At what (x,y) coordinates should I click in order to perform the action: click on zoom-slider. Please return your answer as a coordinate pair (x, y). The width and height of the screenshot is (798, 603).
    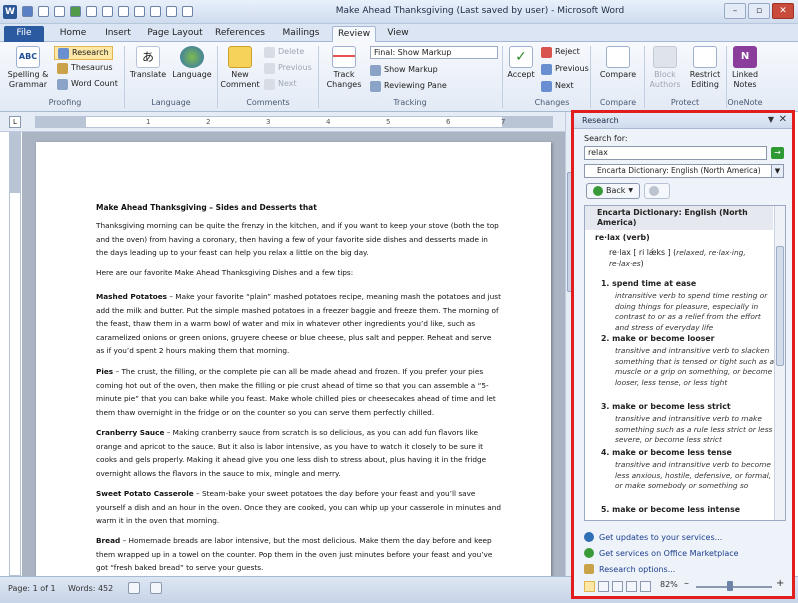
    Looking at the image, I should click on (734, 587).